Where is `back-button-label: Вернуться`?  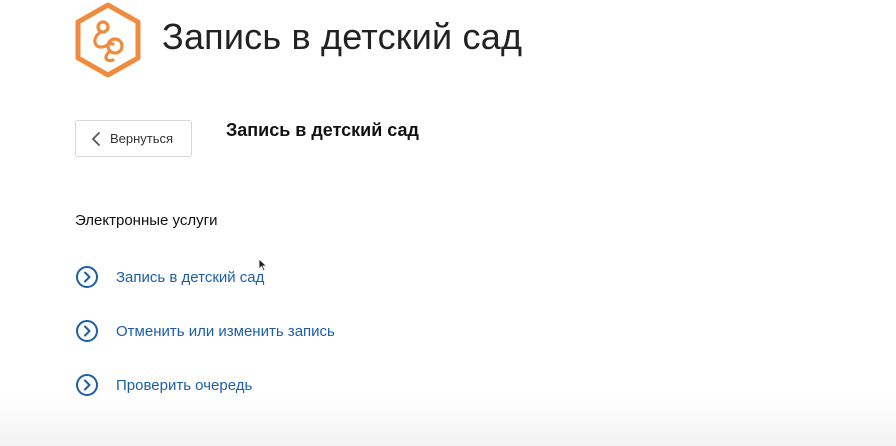 back-button-label: Вернуться is located at coordinates (142, 138).